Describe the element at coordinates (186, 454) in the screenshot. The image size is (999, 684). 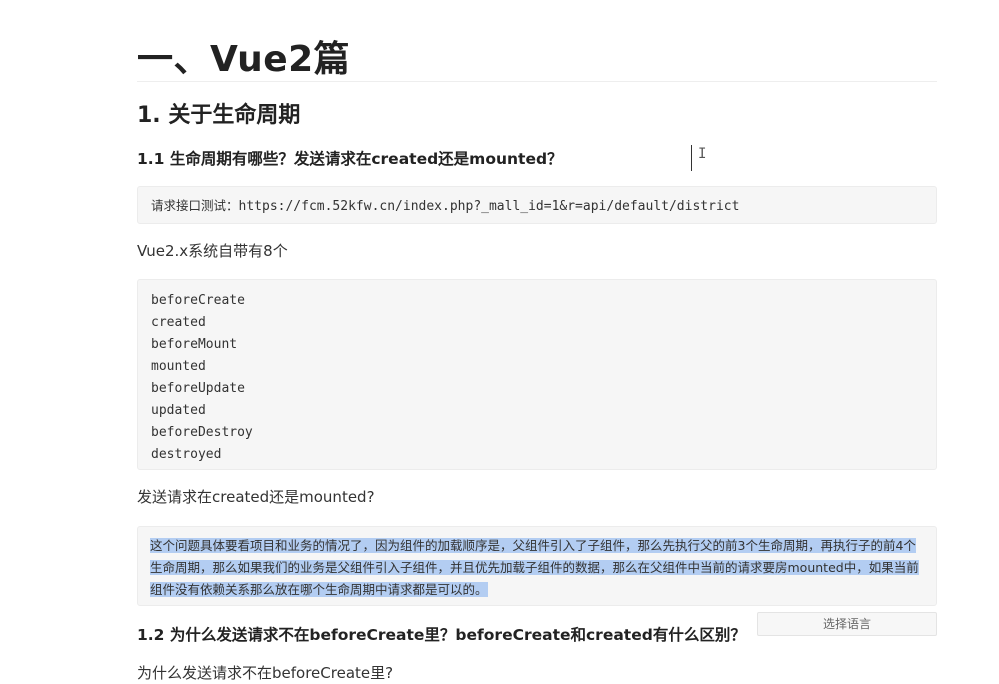
I see `list-item: destroyed` at that location.